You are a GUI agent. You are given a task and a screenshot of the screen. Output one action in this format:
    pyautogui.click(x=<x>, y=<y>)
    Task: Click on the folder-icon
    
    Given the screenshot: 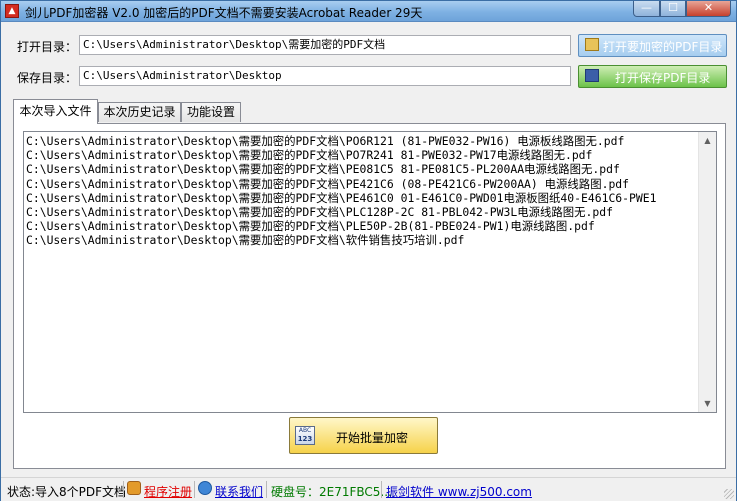 What is the action you would take?
    pyautogui.click(x=592, y=44)
    